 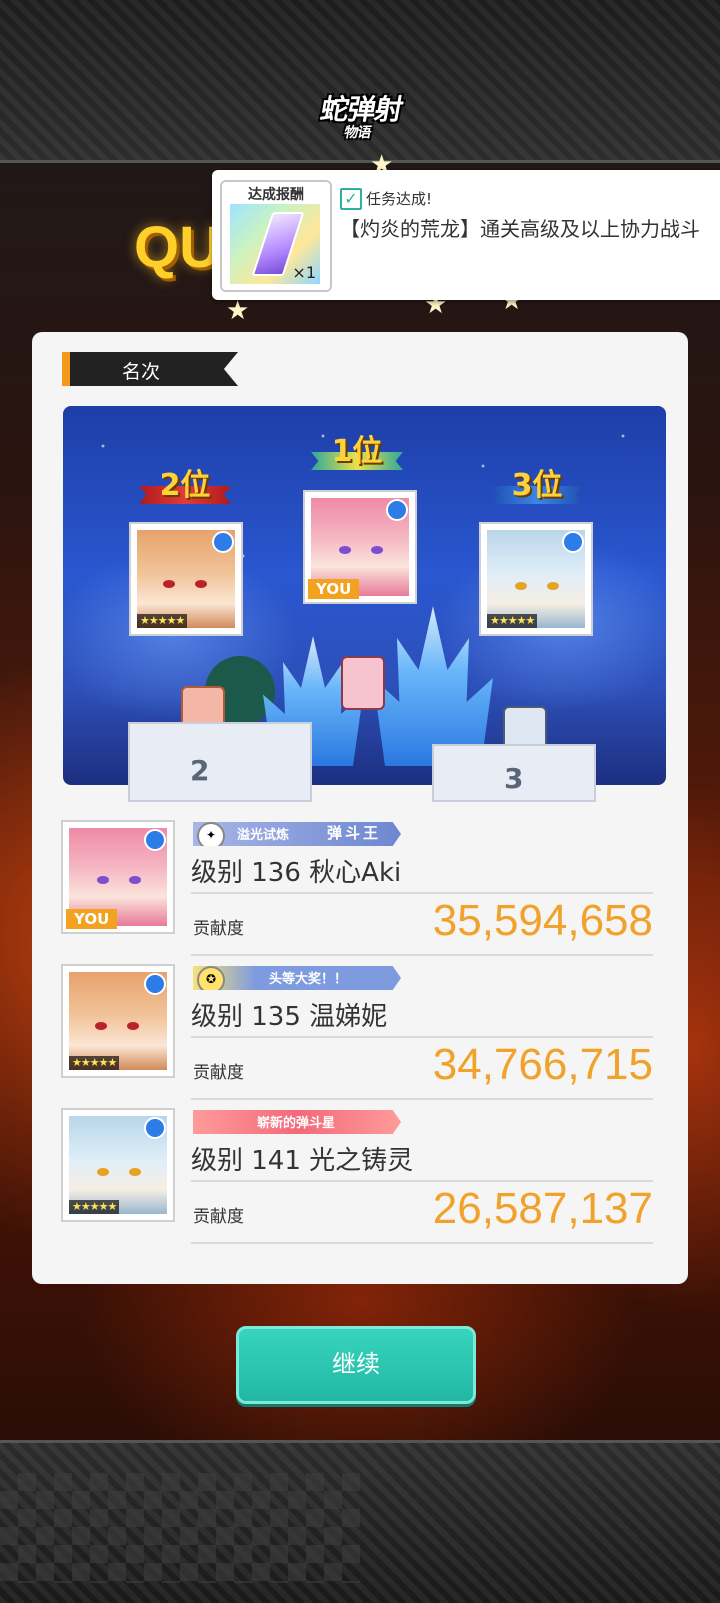 I want to click on player-name: 级别 136 秋心Aki, so click(x=296, y=873).